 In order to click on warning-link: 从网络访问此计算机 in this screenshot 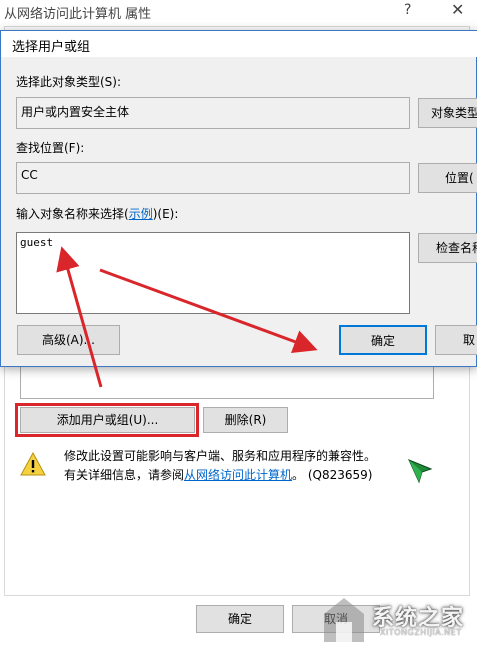, I will do `click(238, 475)`.